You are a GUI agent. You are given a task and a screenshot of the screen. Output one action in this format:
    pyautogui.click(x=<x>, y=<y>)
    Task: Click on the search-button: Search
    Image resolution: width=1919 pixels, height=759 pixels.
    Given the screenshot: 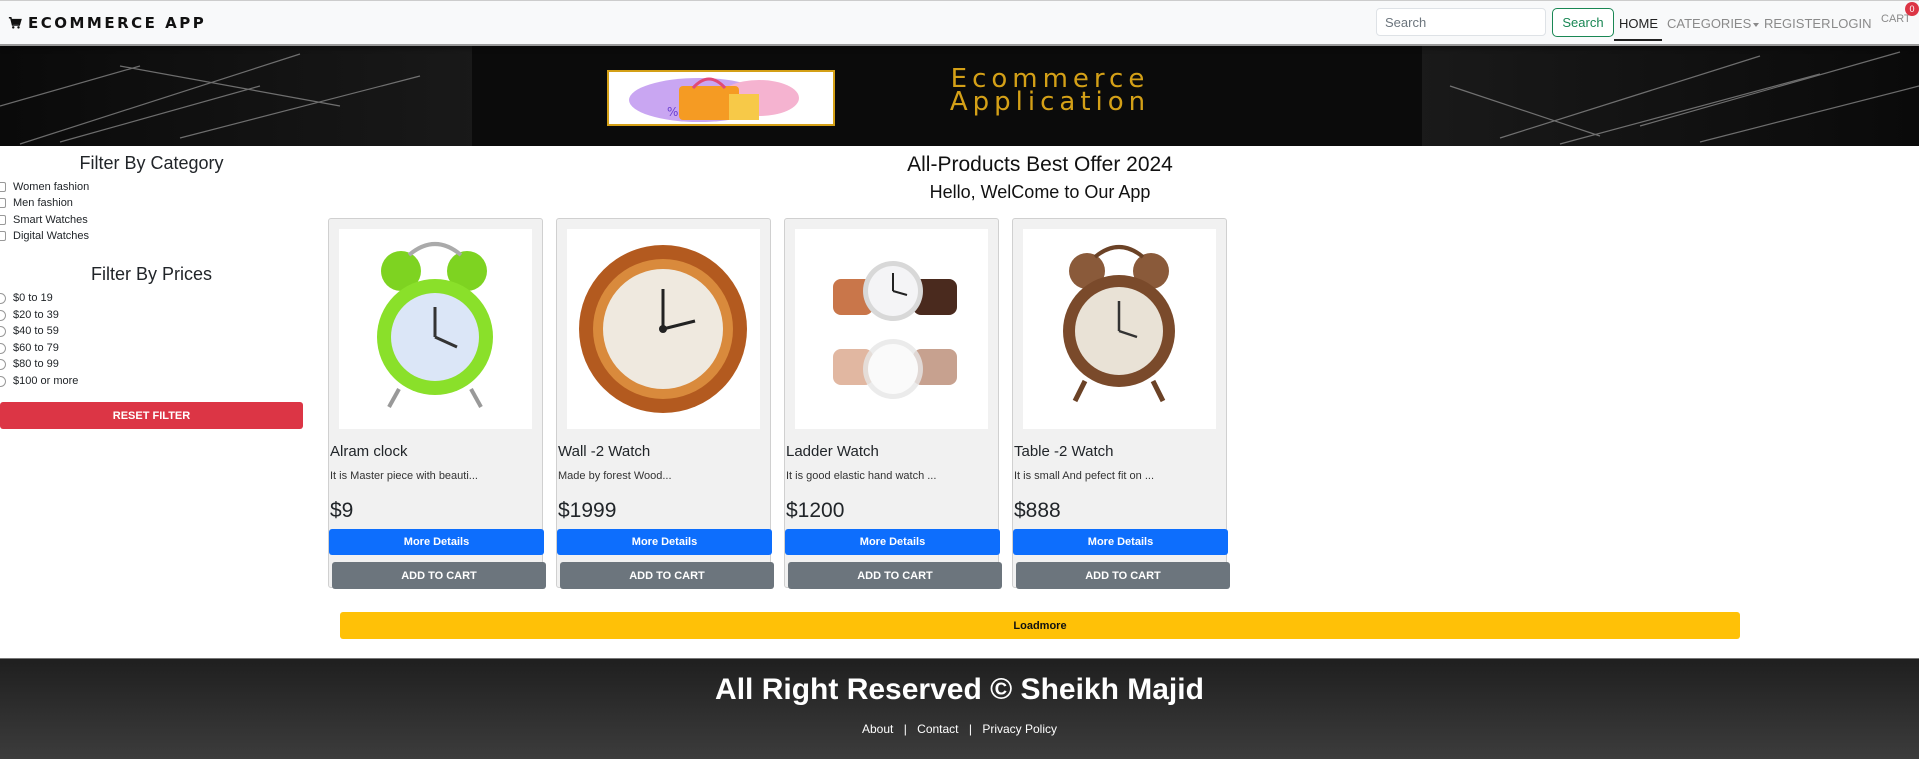 What is the action you would take?
    pyautogui.click(x=1583, y=22)
    